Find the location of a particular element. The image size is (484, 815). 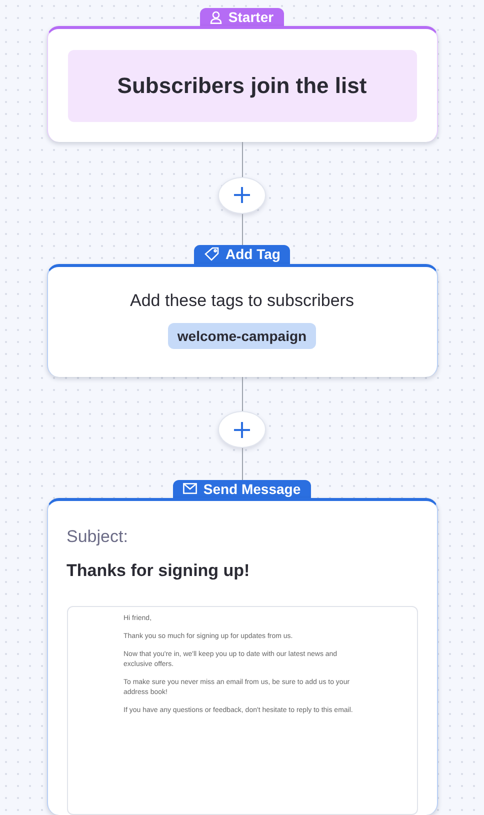

tag-chip: welcome-campaign is located at coordinates (242, 335).